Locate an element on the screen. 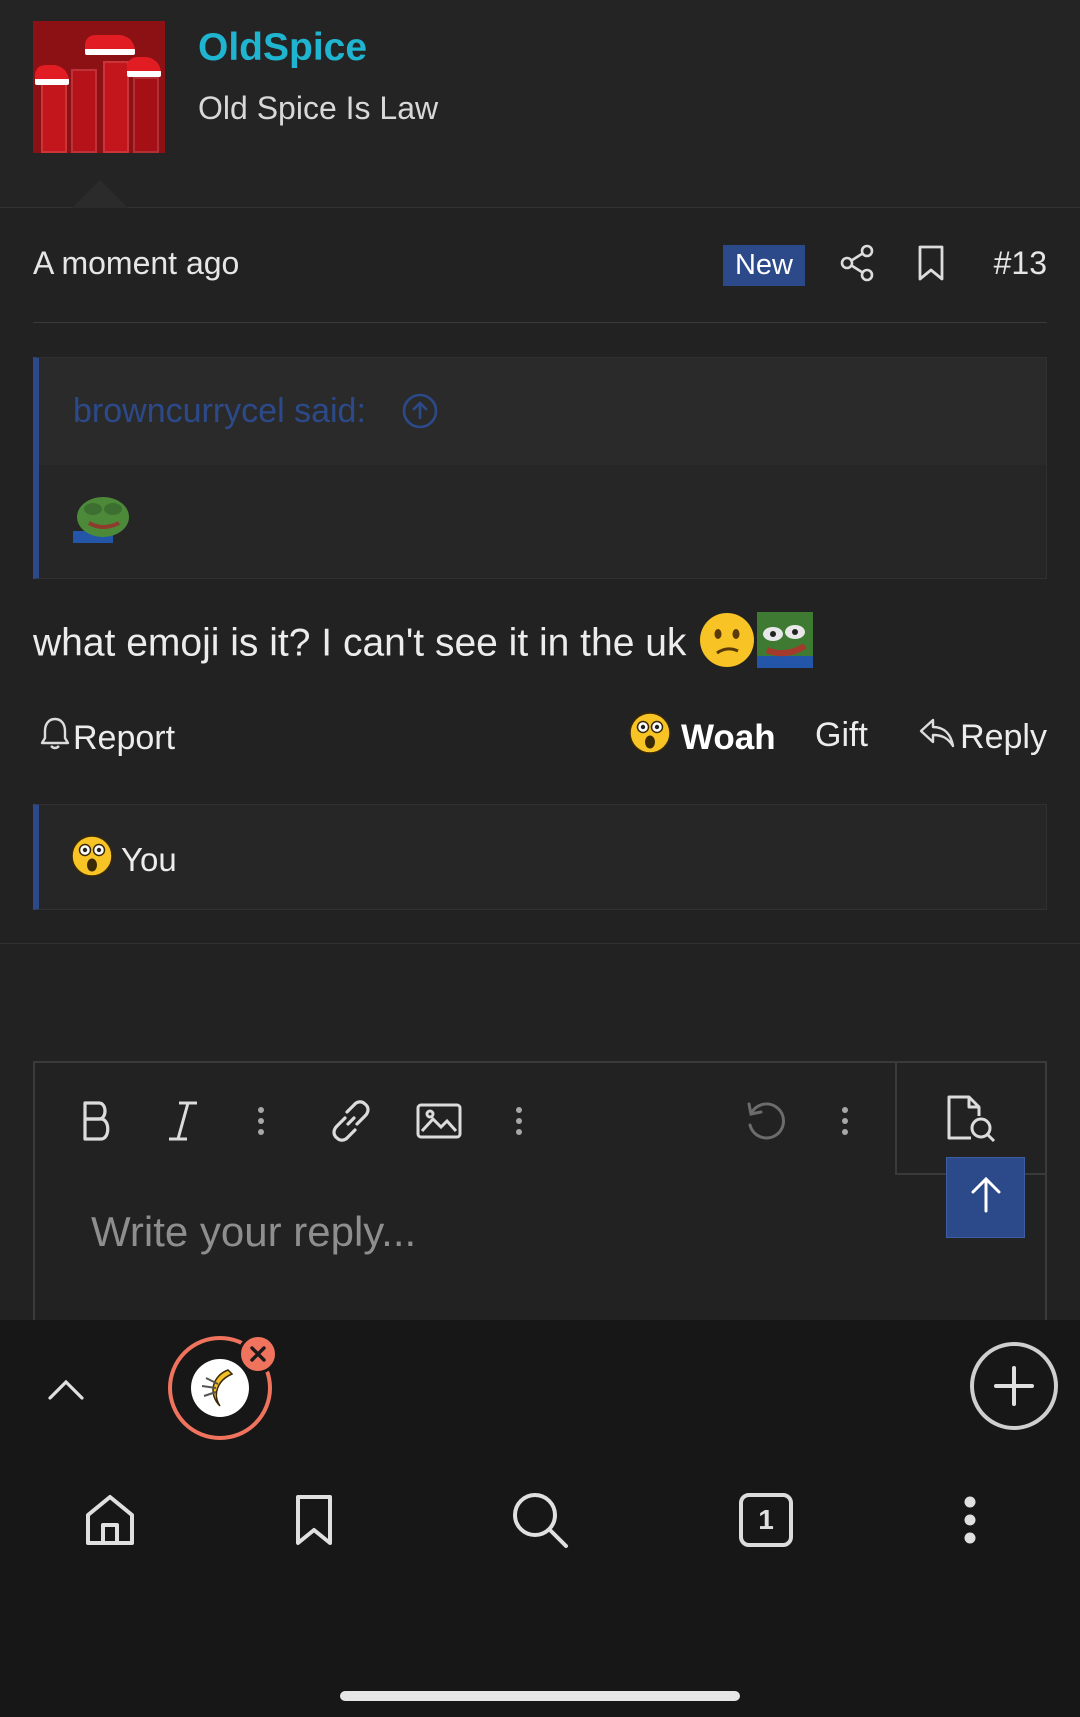 This screenshot has width=1080, height=1717. undo-icon is located at coordinates (765, 1121).